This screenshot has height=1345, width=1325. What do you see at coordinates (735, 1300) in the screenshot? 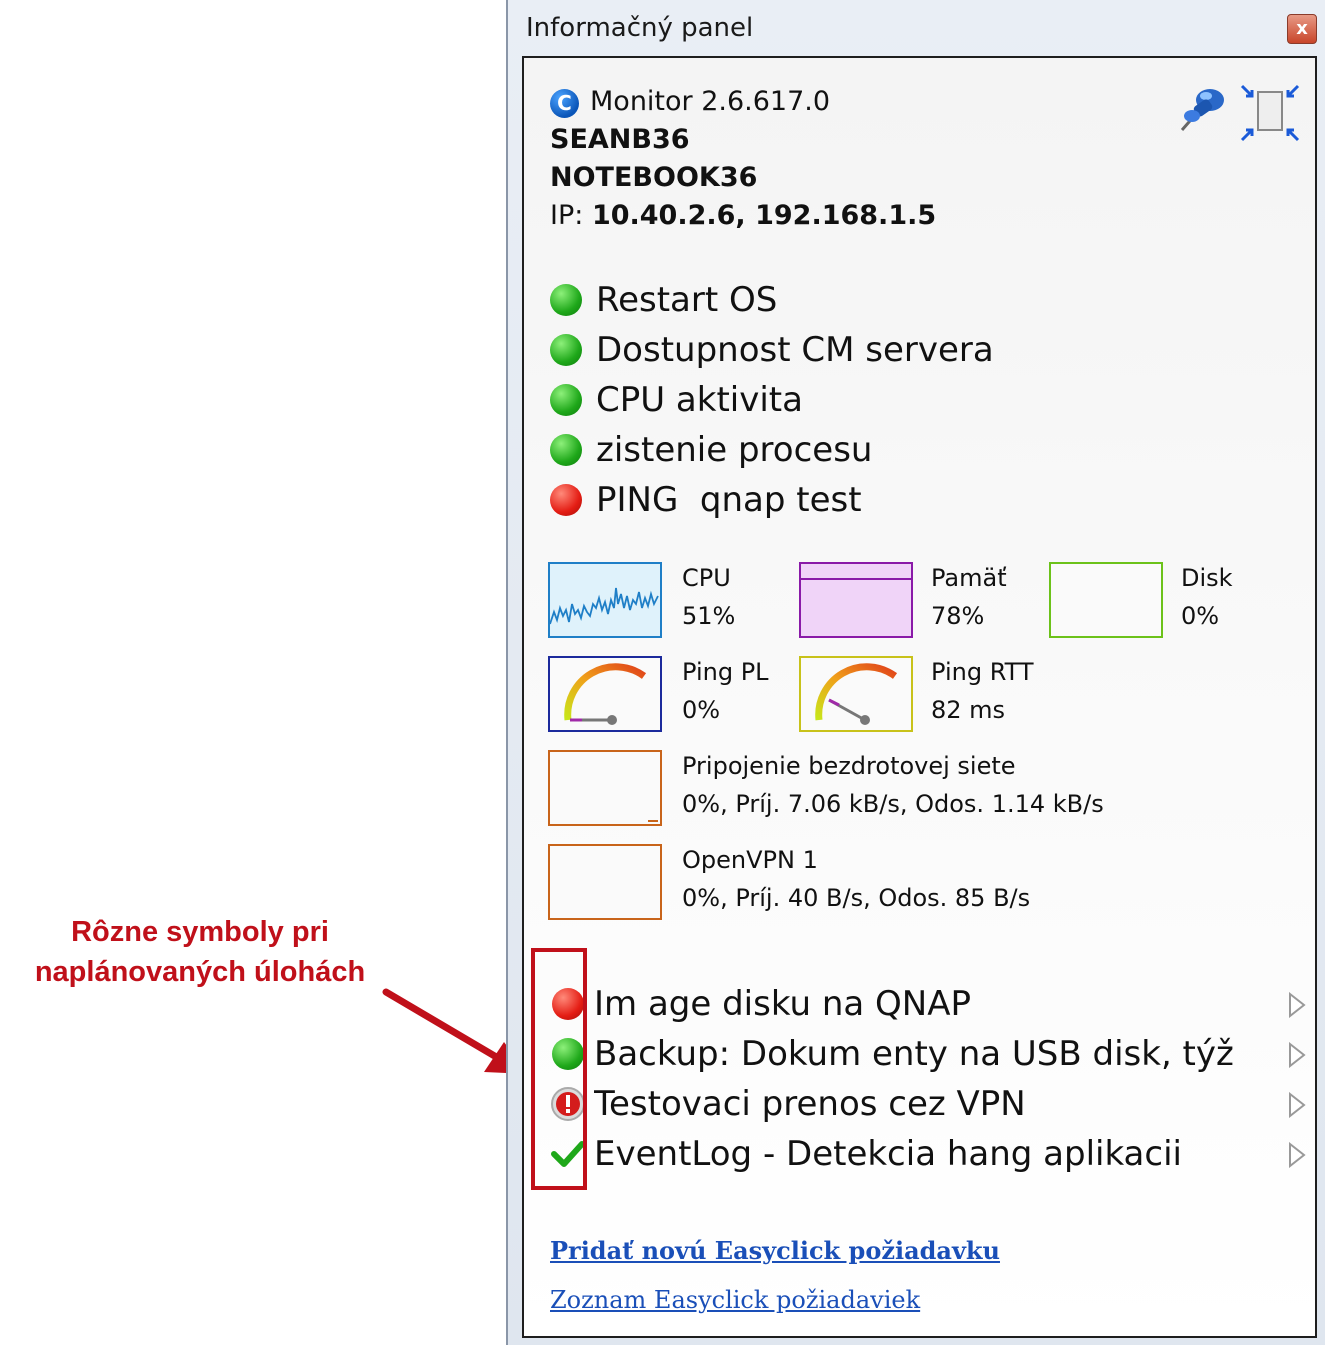
I see `easyclick-requests-list-link: Zoznam Easyclick požiadaviek` at bounding box center [735, 1300].